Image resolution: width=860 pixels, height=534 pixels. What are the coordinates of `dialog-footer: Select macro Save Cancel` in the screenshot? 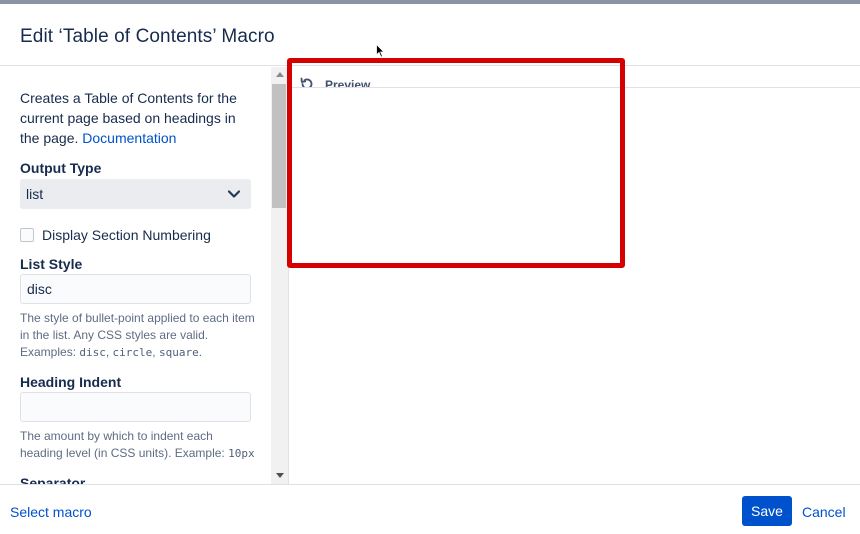 It's located at (430, 509).